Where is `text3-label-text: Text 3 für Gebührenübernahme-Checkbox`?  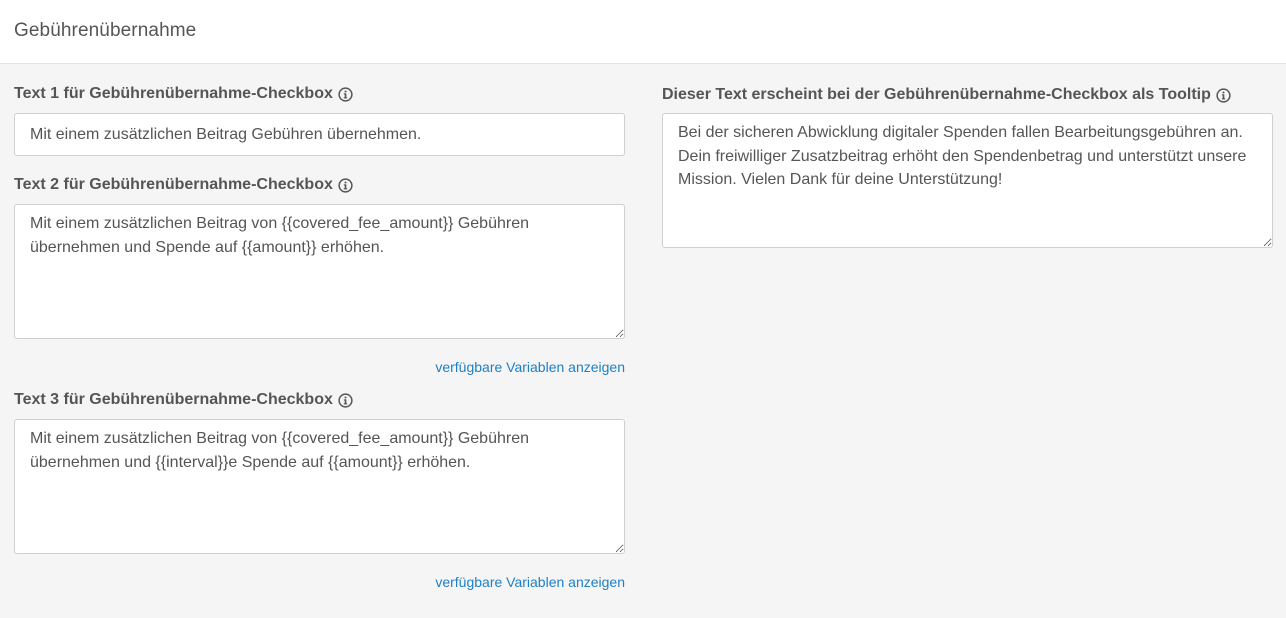
text3-label-text: Text 3 für Gebührenübernahme-Checkbox is located at coordinates (173, 399).